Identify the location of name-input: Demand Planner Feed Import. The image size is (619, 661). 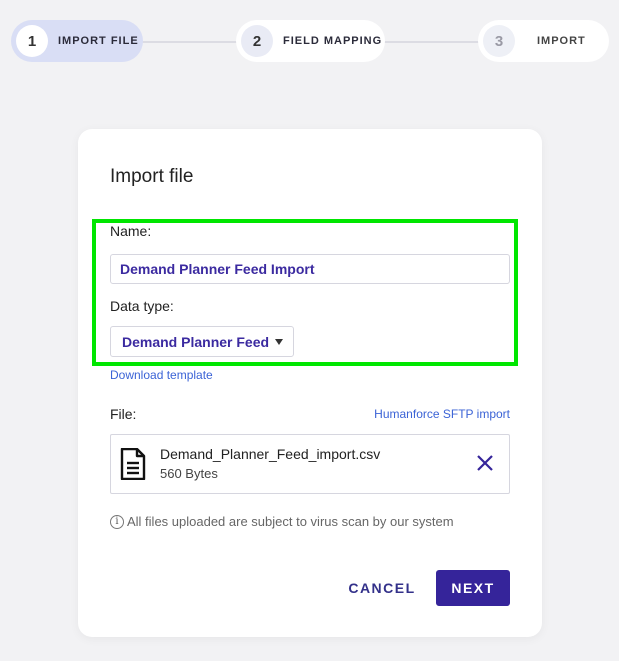
(310, 269).